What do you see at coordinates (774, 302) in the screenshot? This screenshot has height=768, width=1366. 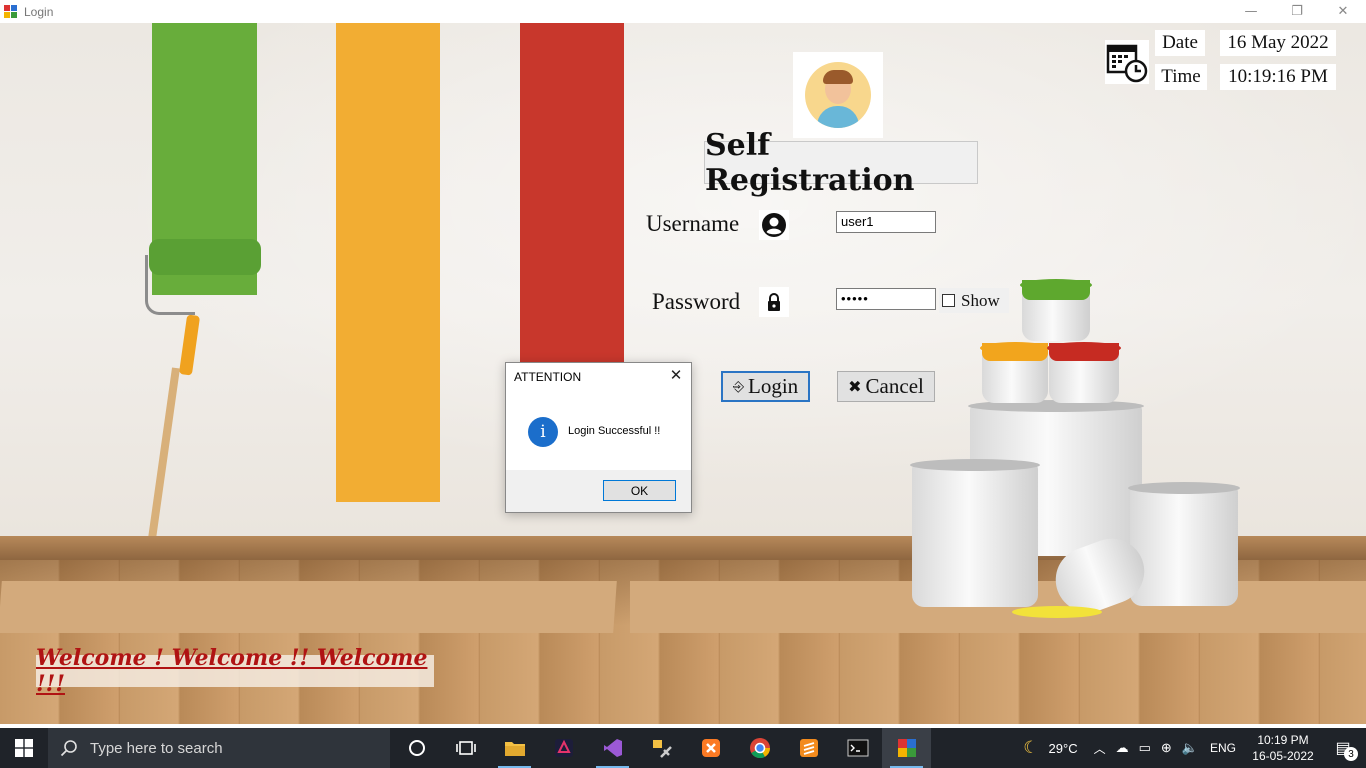 I see `lock-icon` at bounding box center [774, 302].